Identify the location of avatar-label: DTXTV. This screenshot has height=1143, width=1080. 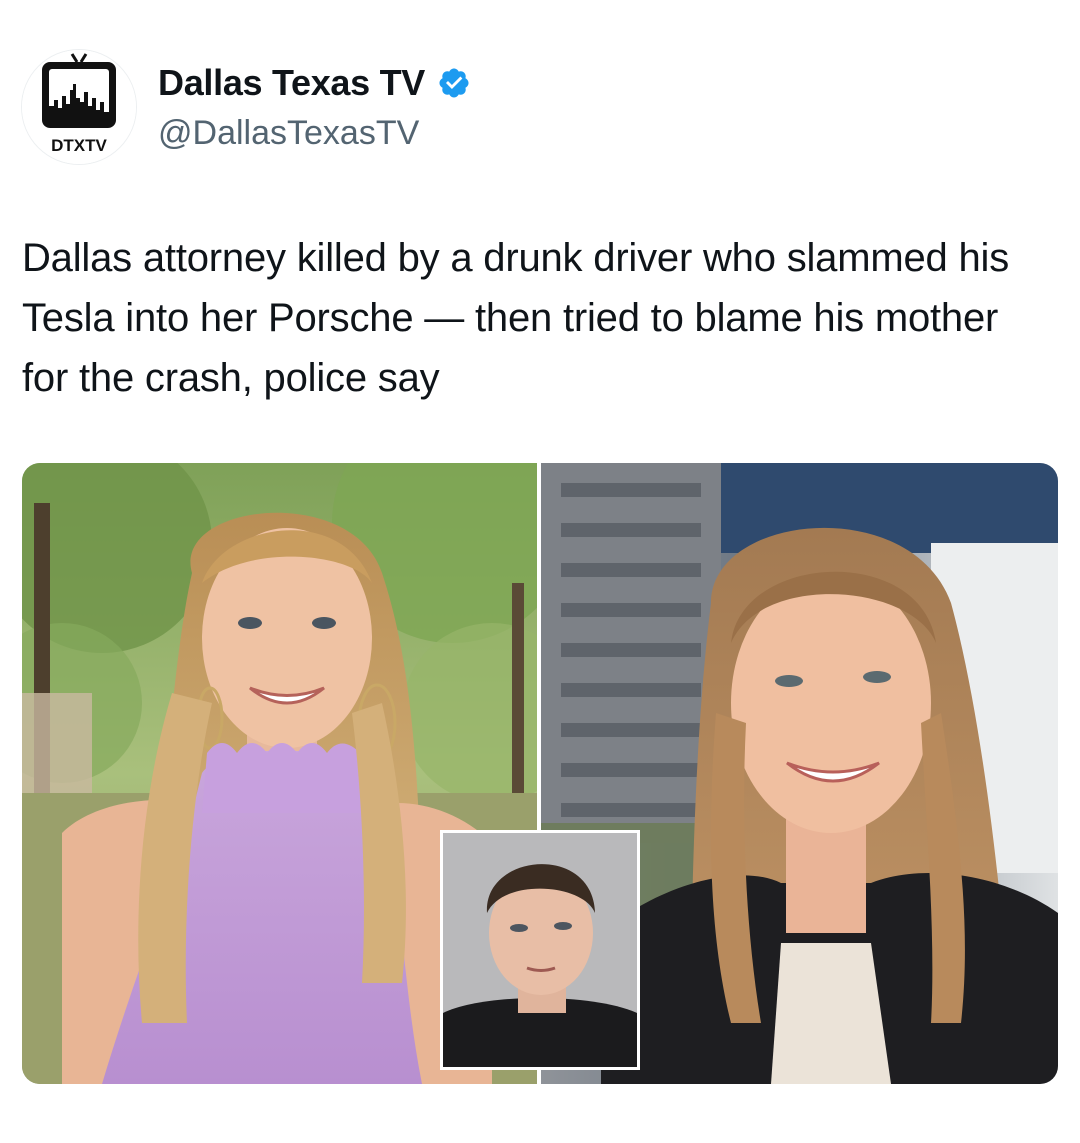
(79, 145).